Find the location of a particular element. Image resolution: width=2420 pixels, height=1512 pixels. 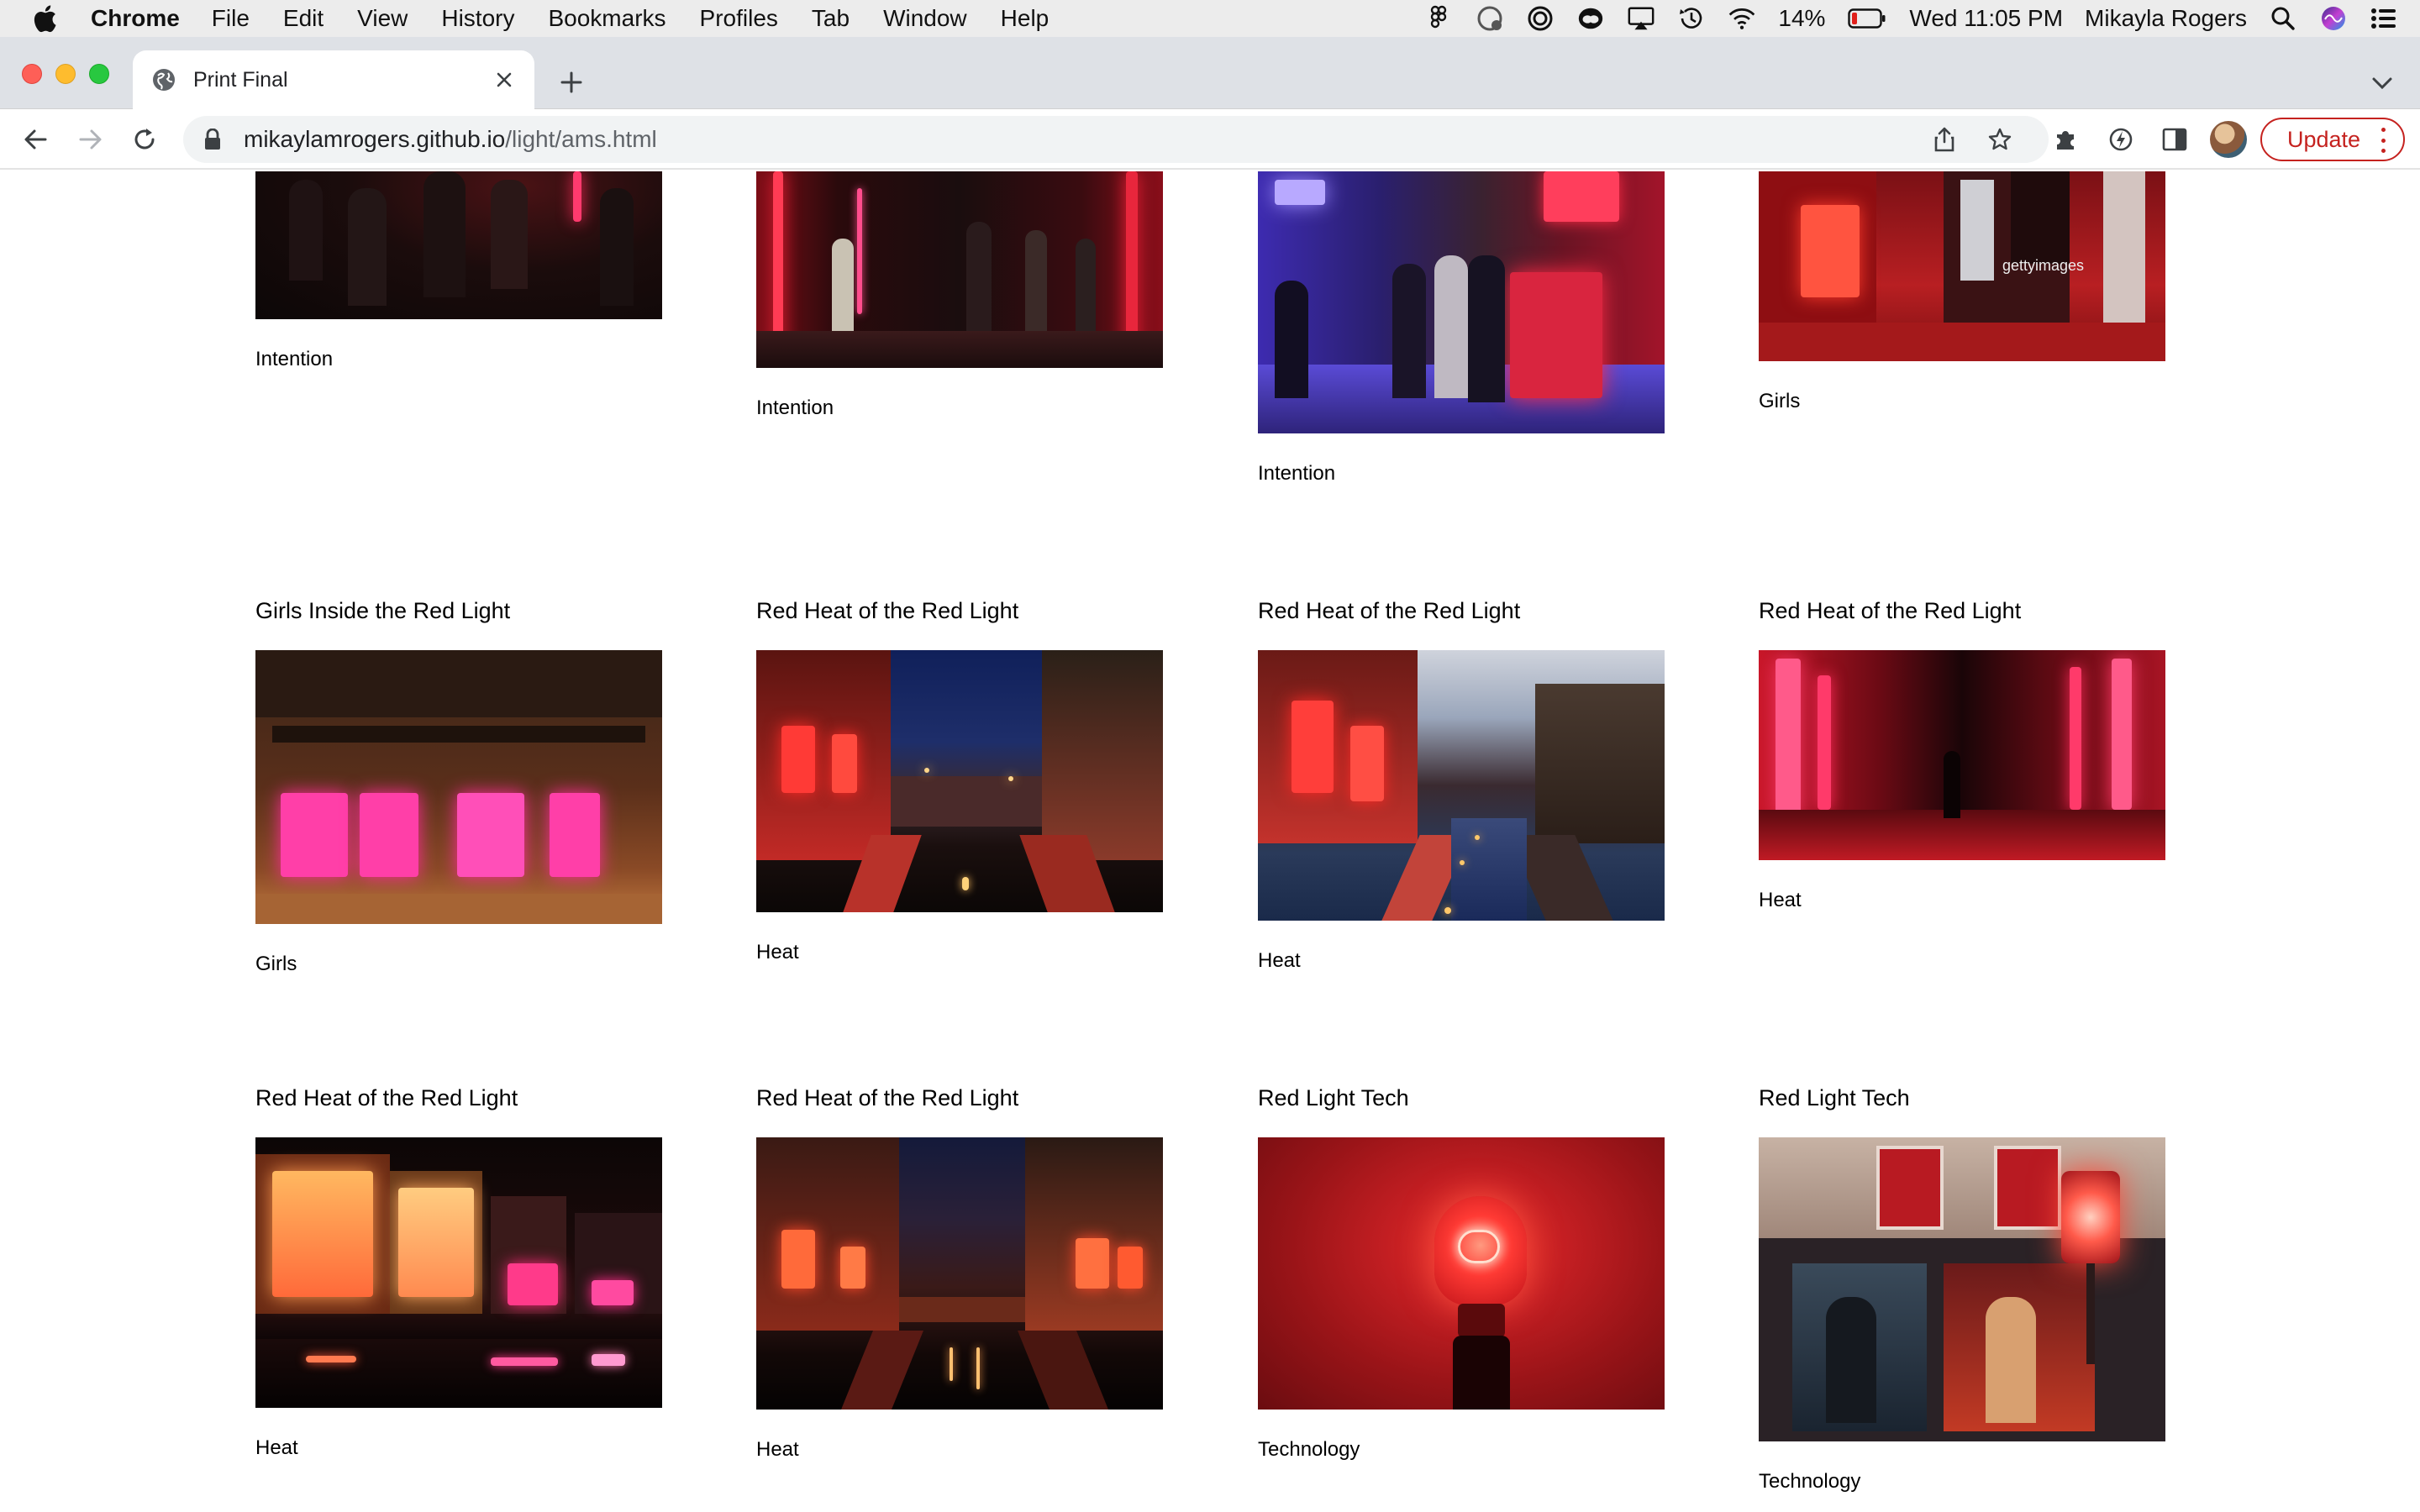

adobe-cloud-icon is located at coordinates (1590, 18).